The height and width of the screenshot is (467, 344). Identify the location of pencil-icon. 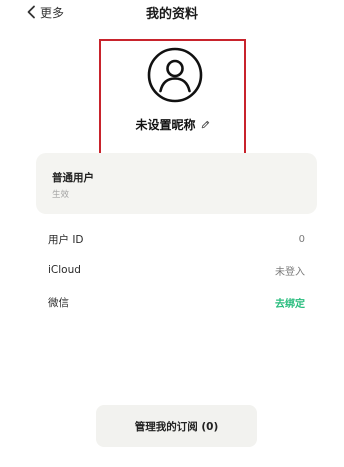
(205, 124).